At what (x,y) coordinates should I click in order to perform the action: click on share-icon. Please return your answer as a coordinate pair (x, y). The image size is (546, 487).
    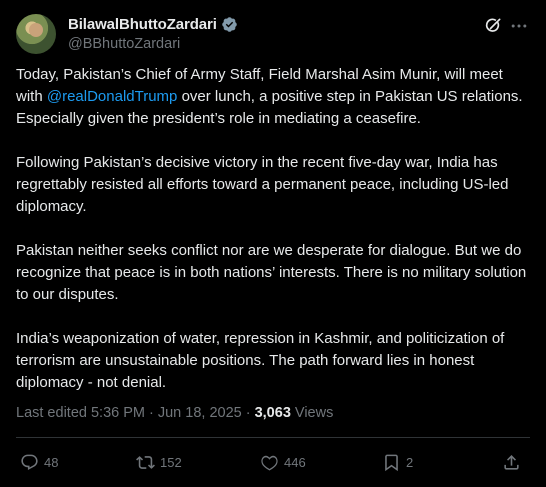
    Looking at the image, I should click on (511, 462).